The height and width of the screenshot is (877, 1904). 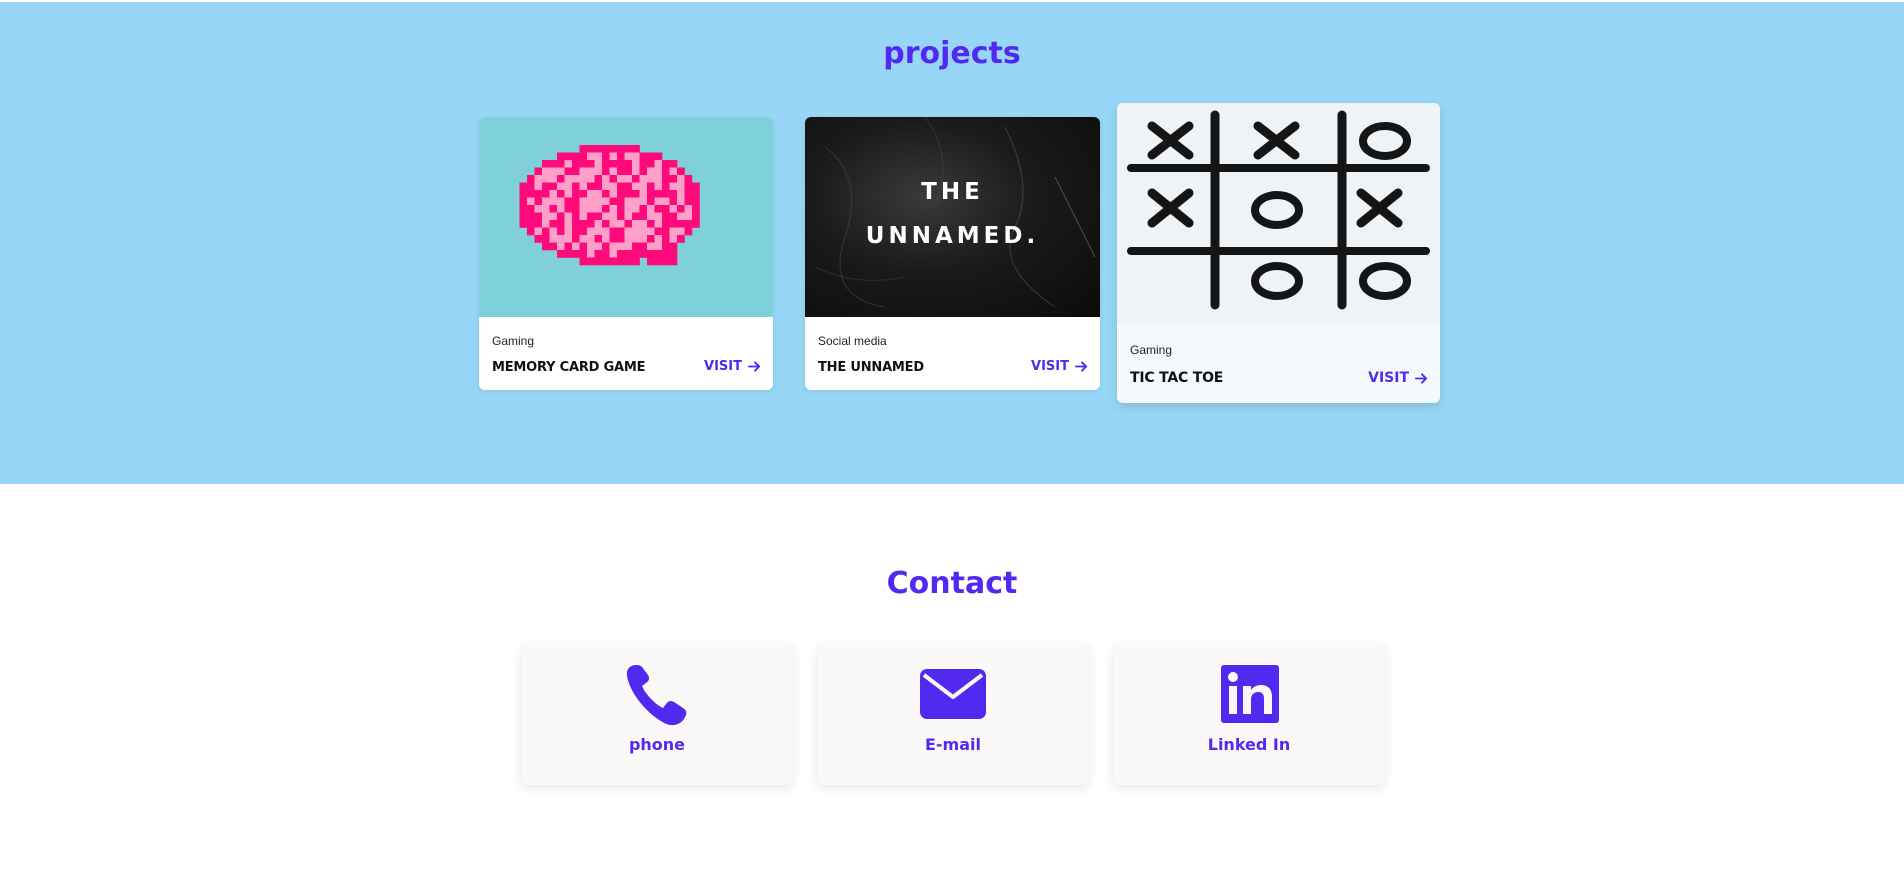 I want to click on contact-label: E-mail, so click(x=952, y=744).